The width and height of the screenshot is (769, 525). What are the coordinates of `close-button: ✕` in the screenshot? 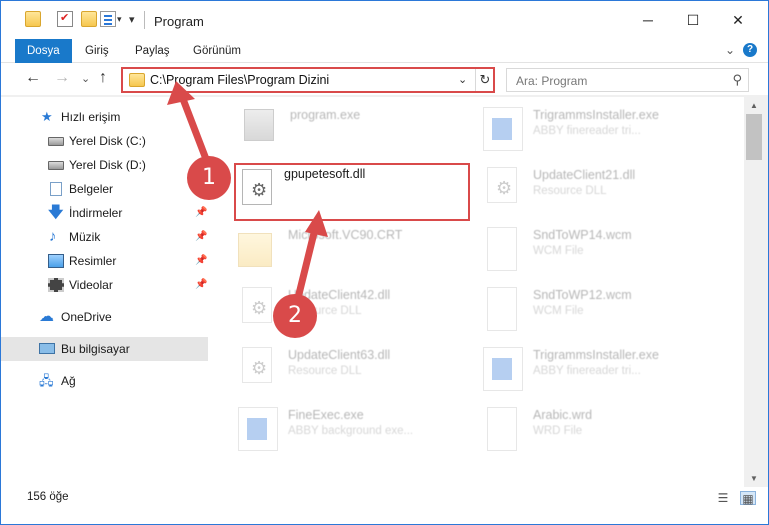 It's located at (738, 20).